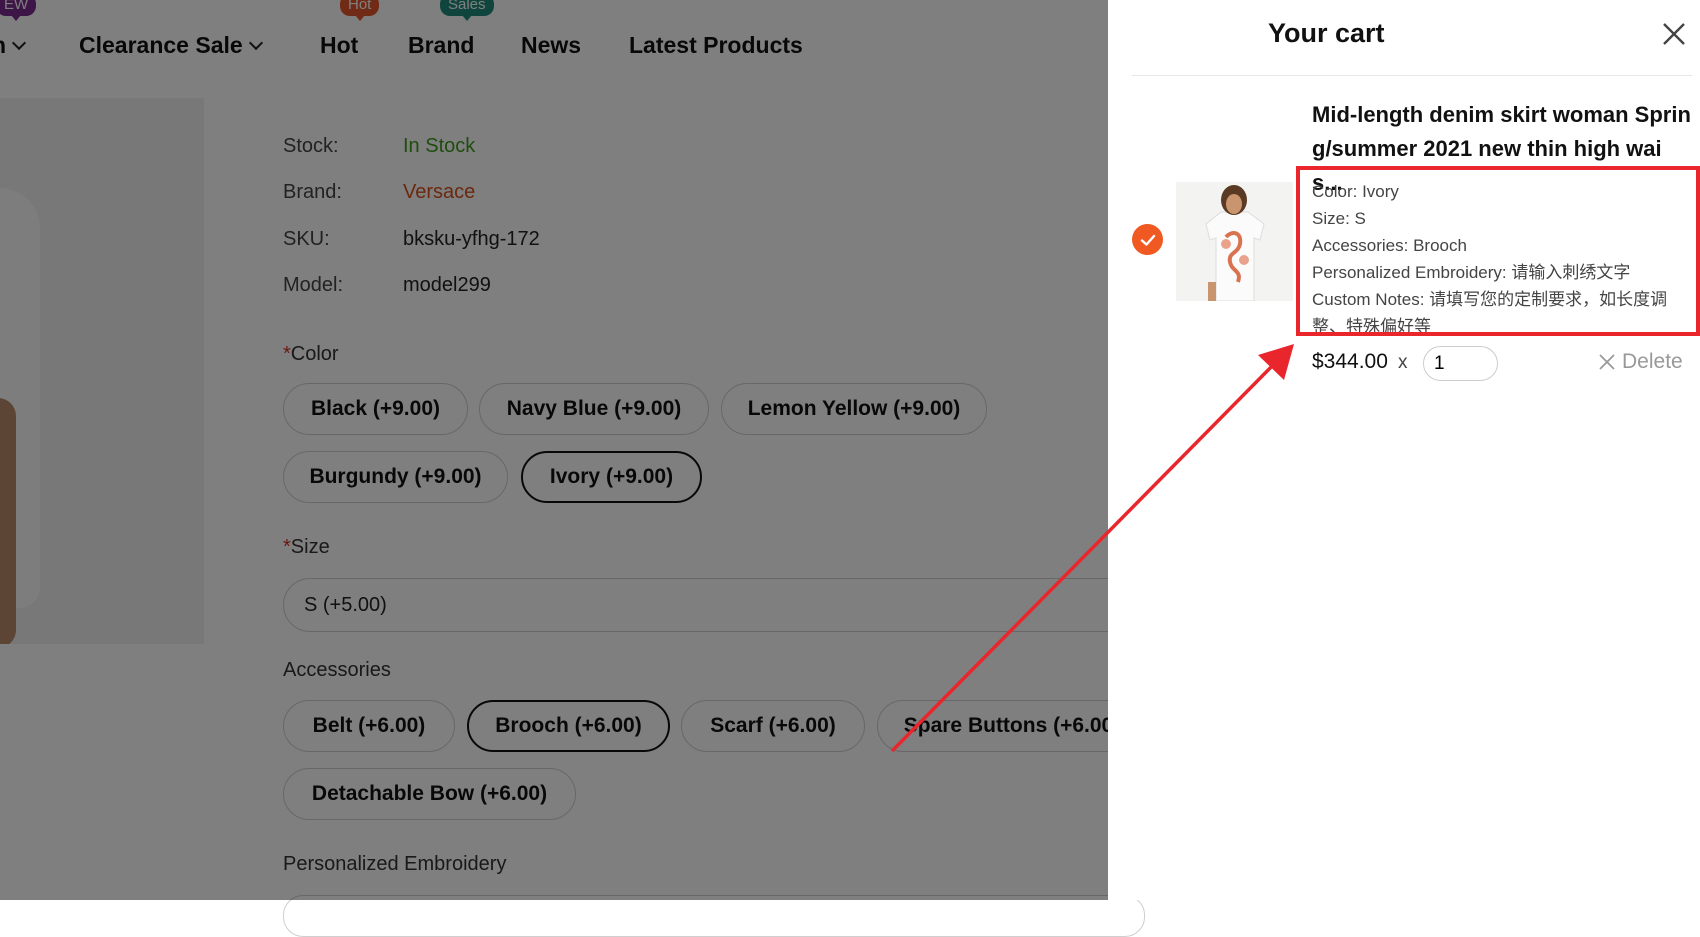  Describe the element at coordinates (1498, 251) in the screenshot. I see `attributes-highlight-box` at that location.